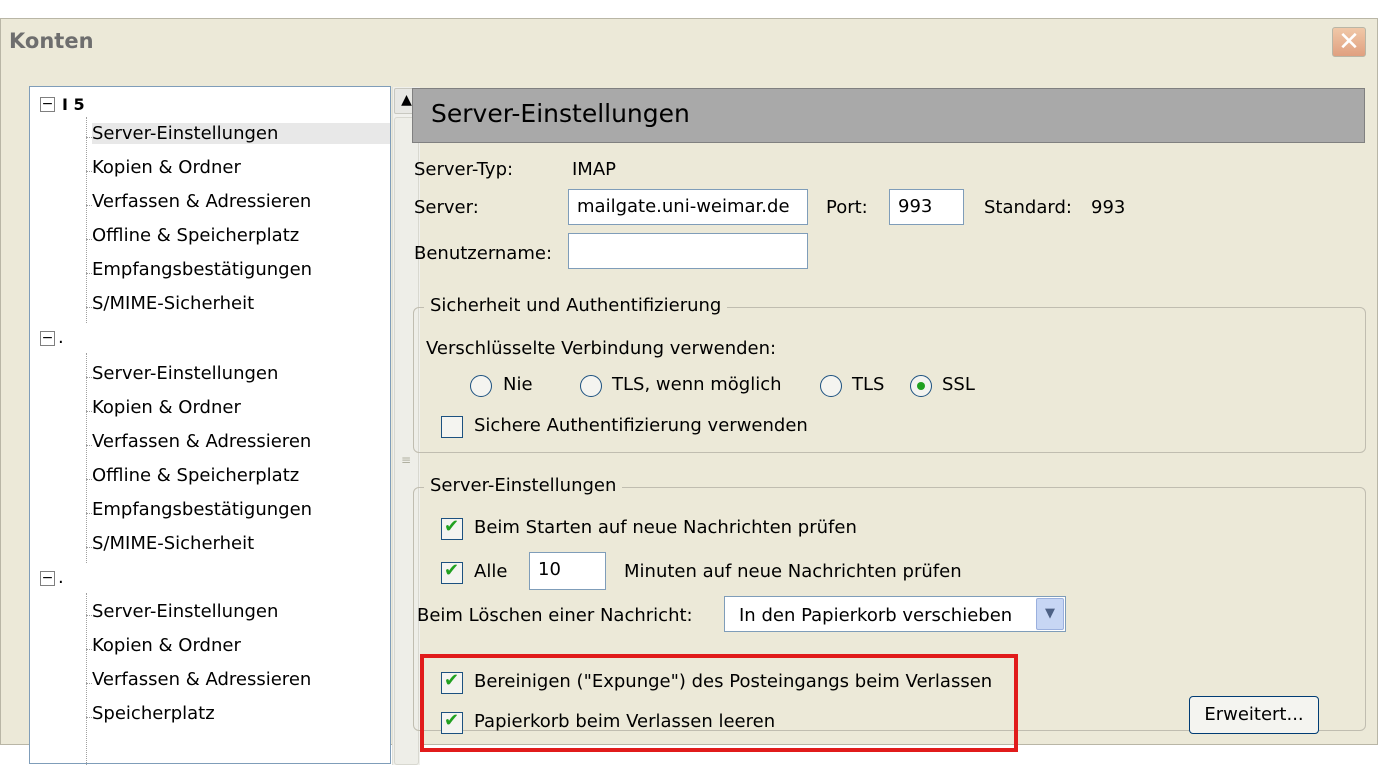 The height and width of the screenshot is (765, 1378). Describe the element at coordinates (641, 425) in the screenshot. I see `secure-auth-label: Sichere Authentifizierung verwenden` at that location.